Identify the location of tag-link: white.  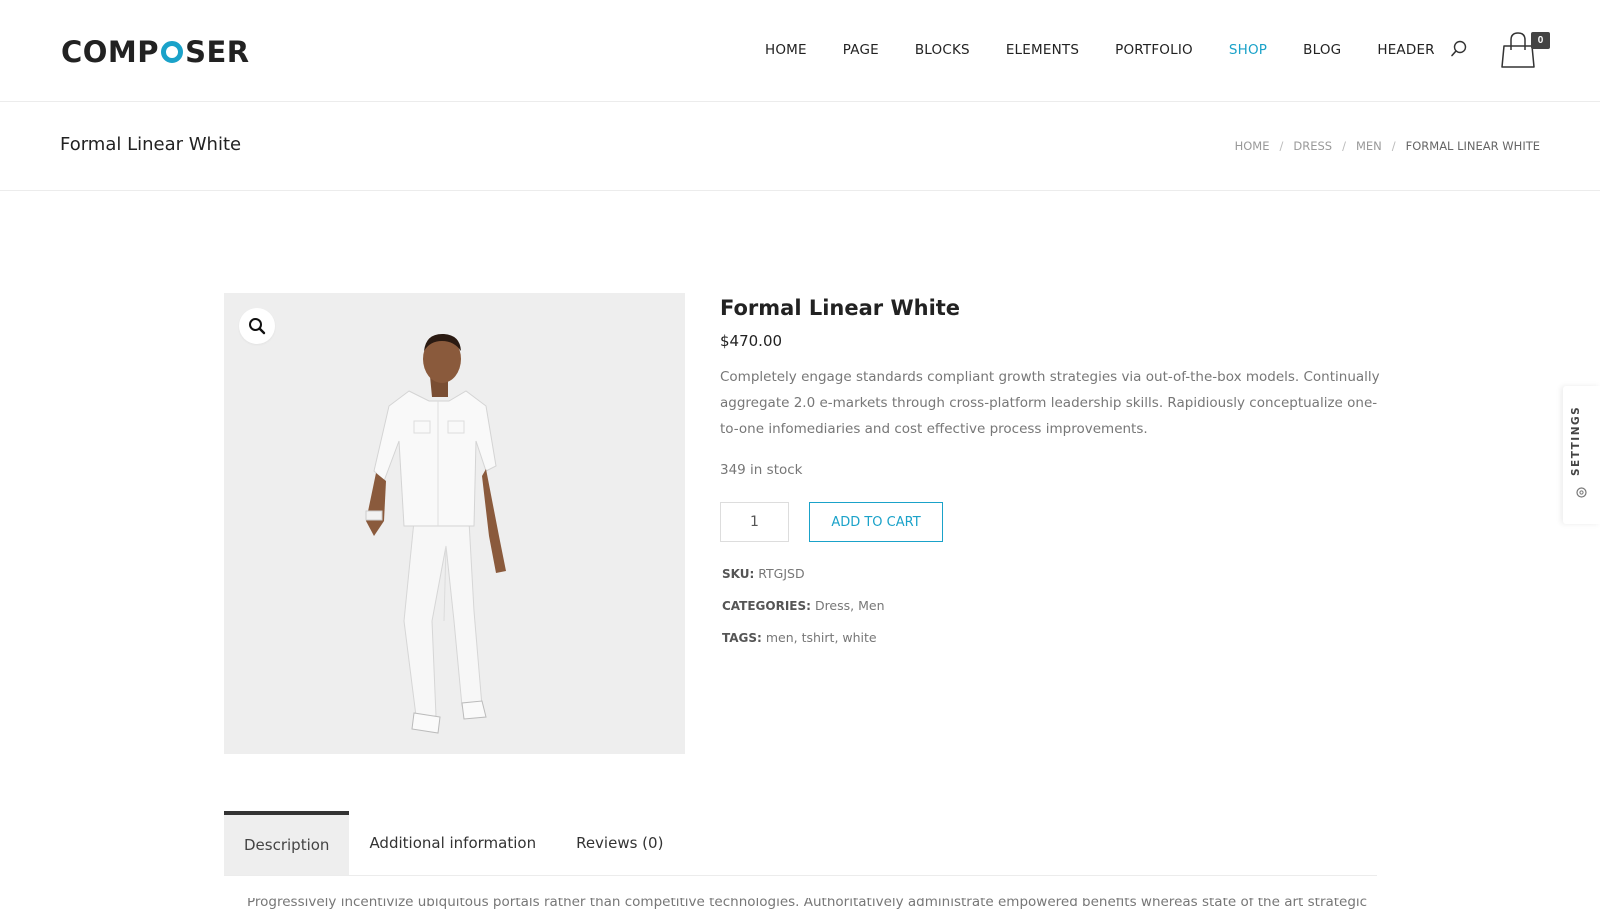
(859, 637).